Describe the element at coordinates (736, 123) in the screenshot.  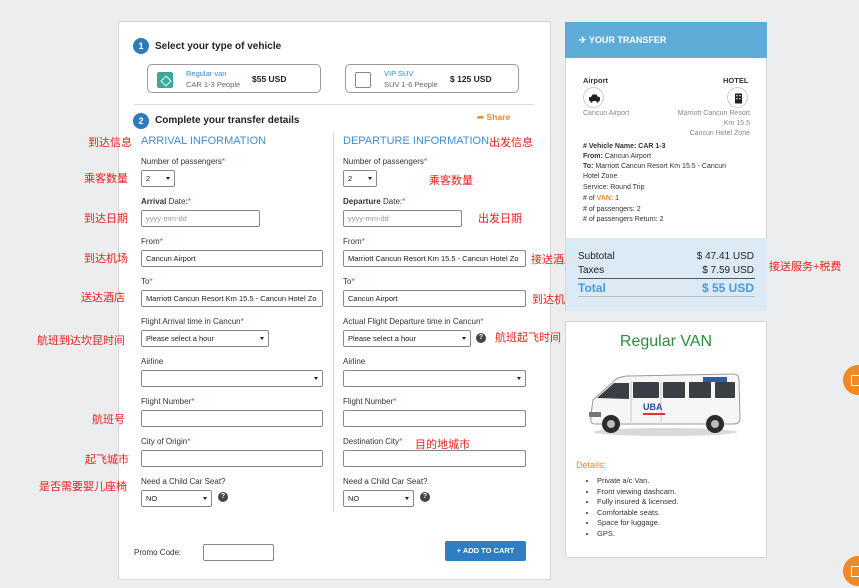
I see `transfer-to-name-2: Km 15.5` at that location.